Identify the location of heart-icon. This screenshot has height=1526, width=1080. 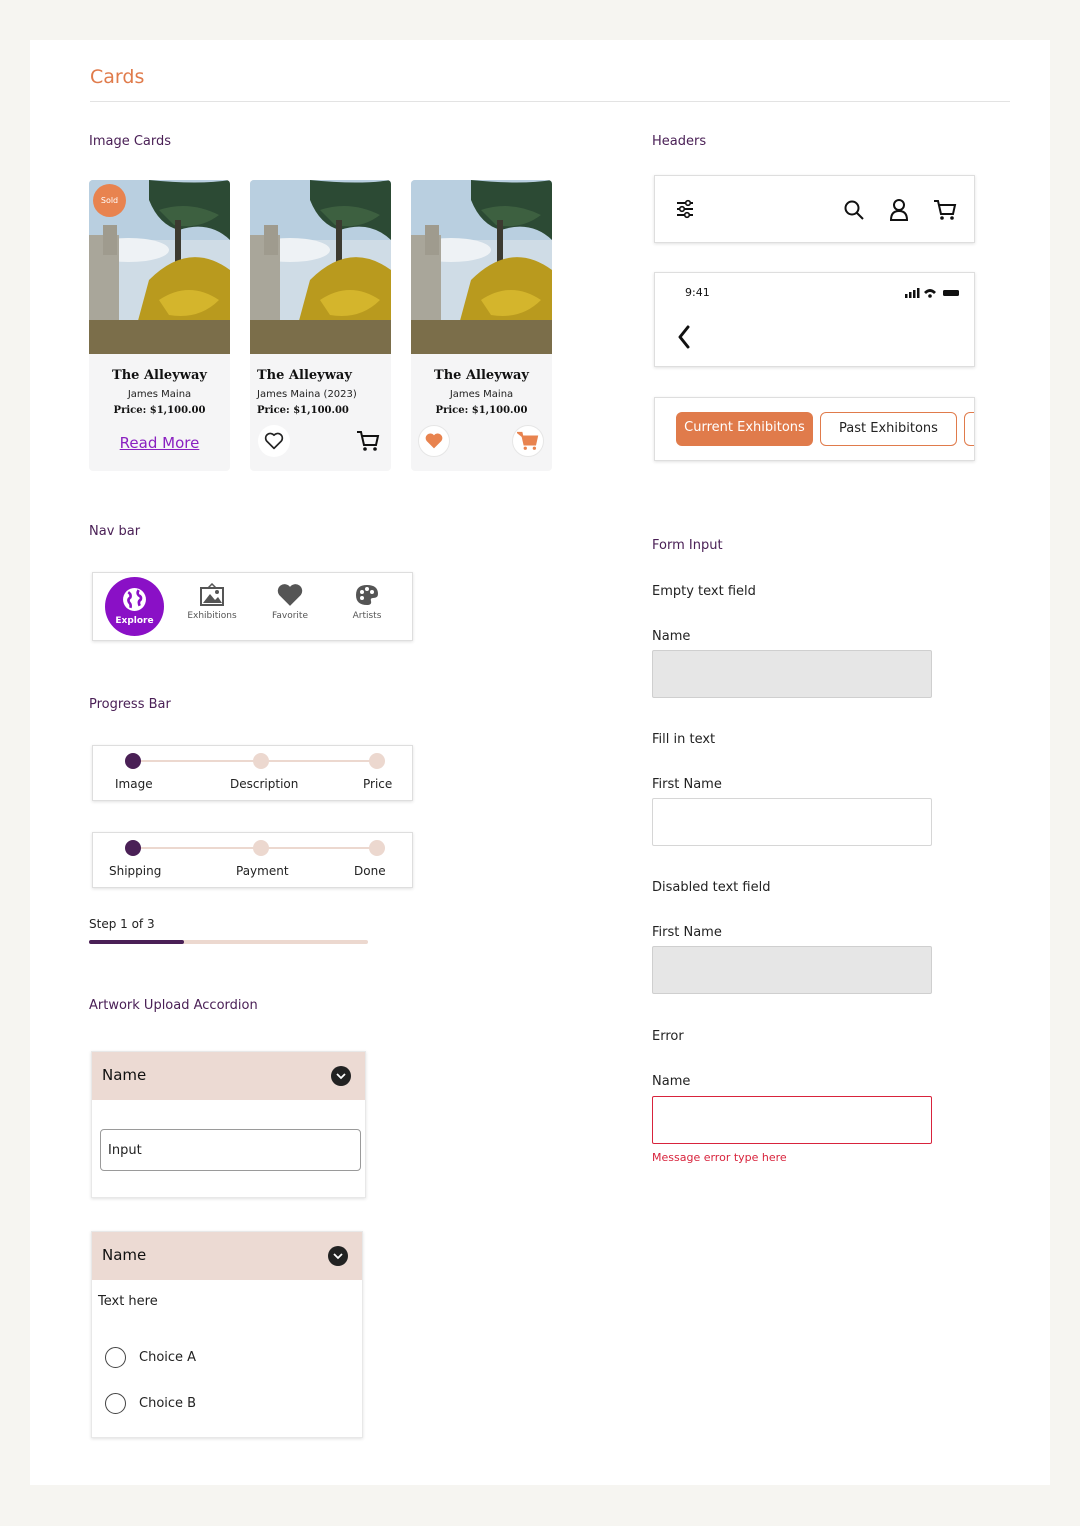
(290, 595).